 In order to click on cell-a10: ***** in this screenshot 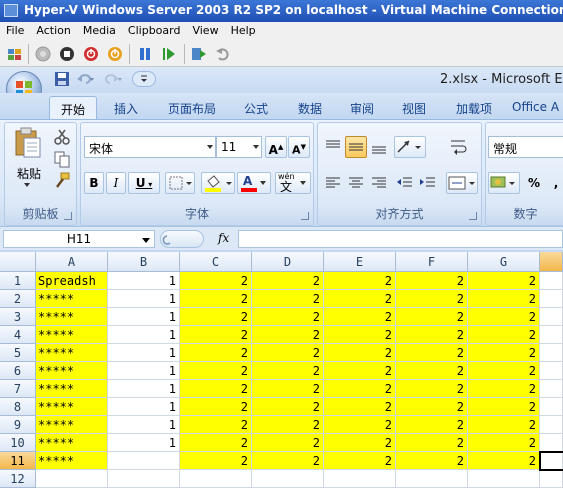, I will do `click(72, 443)`.